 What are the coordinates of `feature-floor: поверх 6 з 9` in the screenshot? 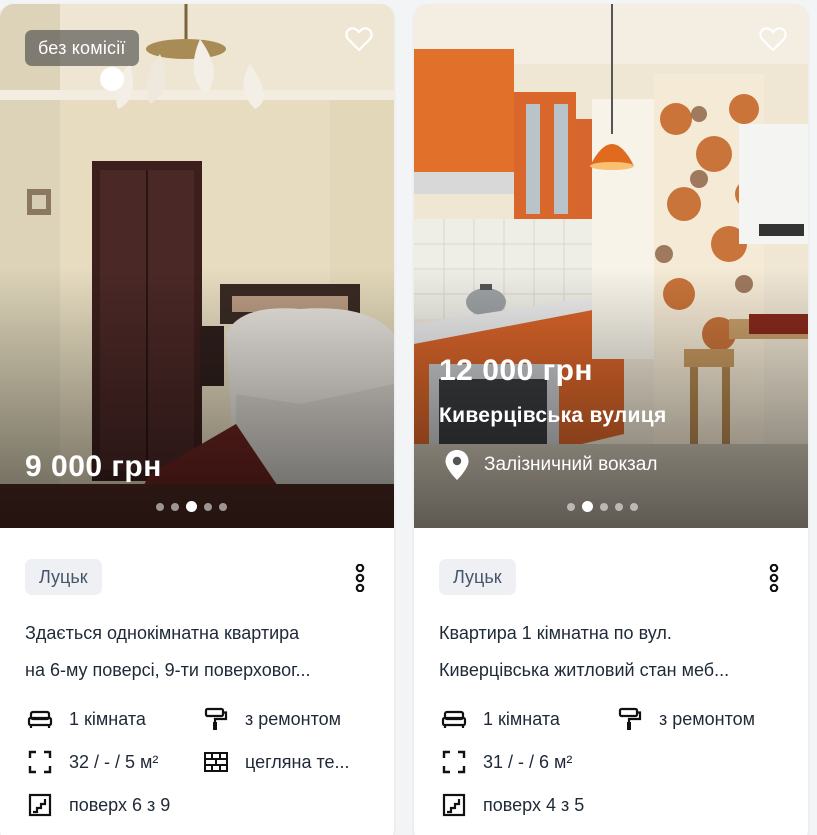 It's located at (98, 805).